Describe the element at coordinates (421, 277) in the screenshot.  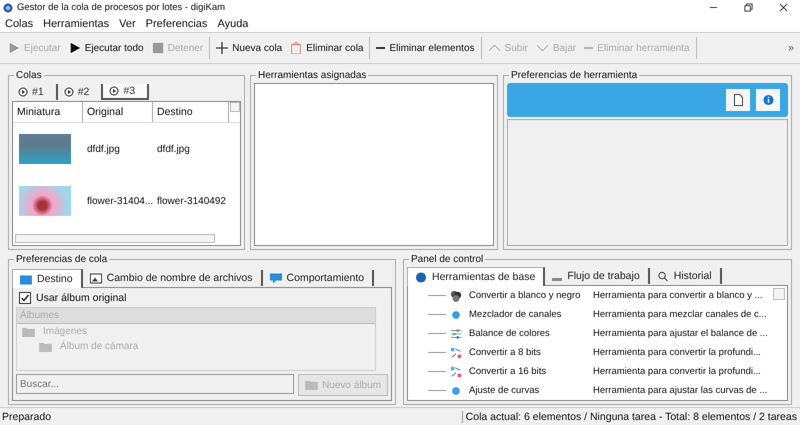
I see `circle-icon` at that location.